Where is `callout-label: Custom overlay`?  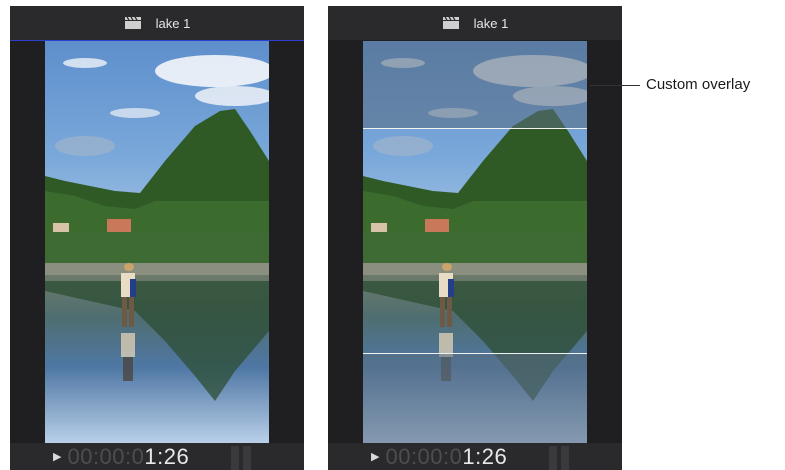
callout-label: Custom overlay is located at coordinates (698, 84).